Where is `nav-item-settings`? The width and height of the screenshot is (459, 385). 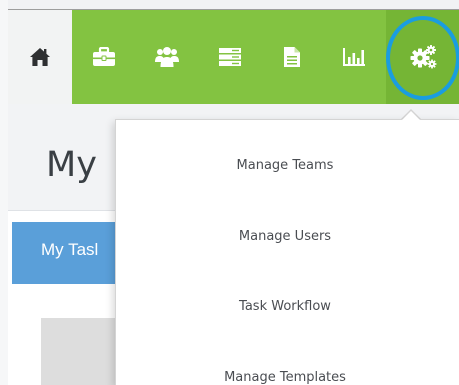
nav-item-settings is located at coordinates (422, 57).